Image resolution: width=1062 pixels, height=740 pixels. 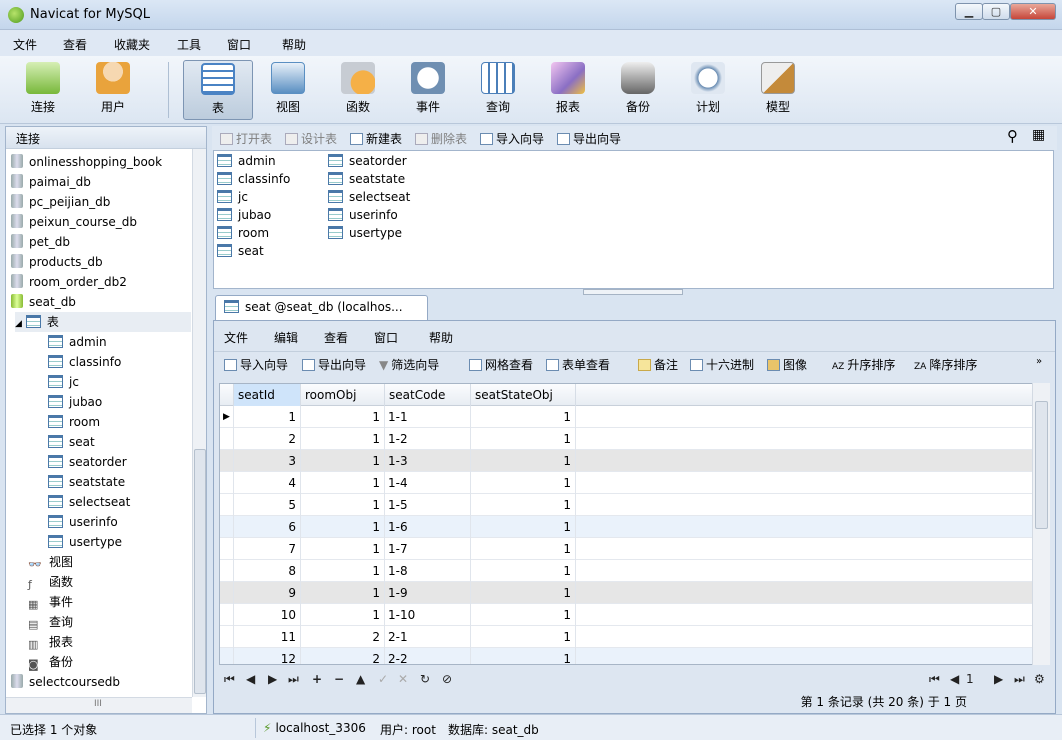 I want to click on object-item-admin: admin, so click(x=246, y=161).